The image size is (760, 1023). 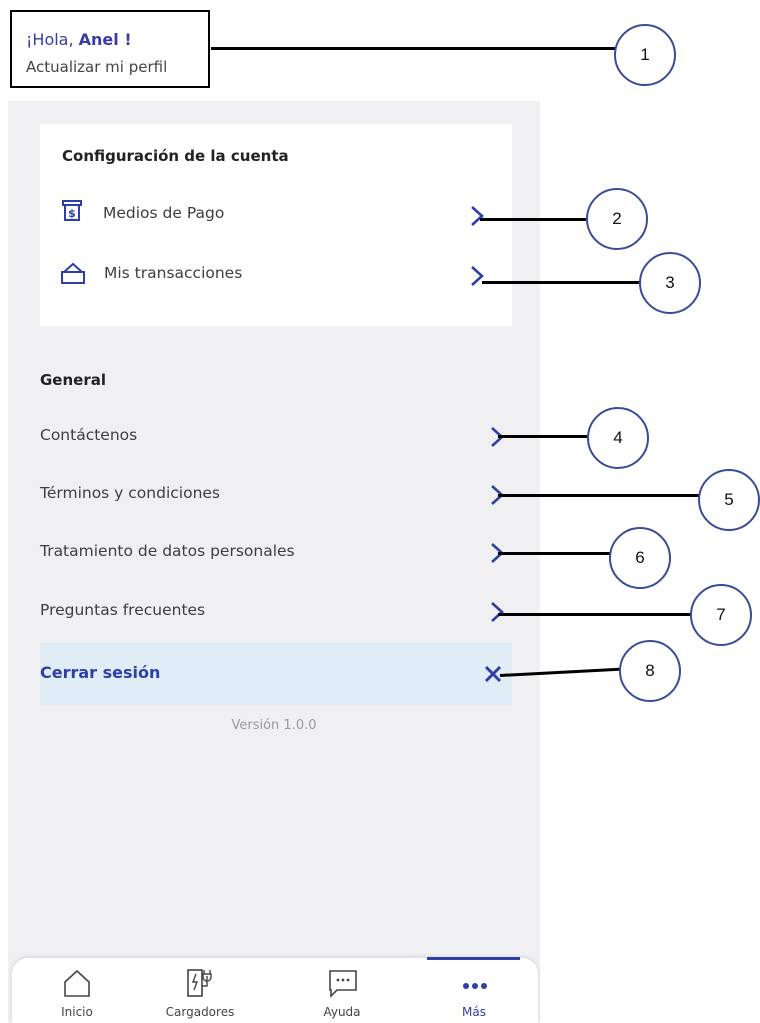 What do you see at coordinates (276, 436) in the screenshot?
I see `menu-item-contact: Contáctenos` at bounding box center [276, 436].